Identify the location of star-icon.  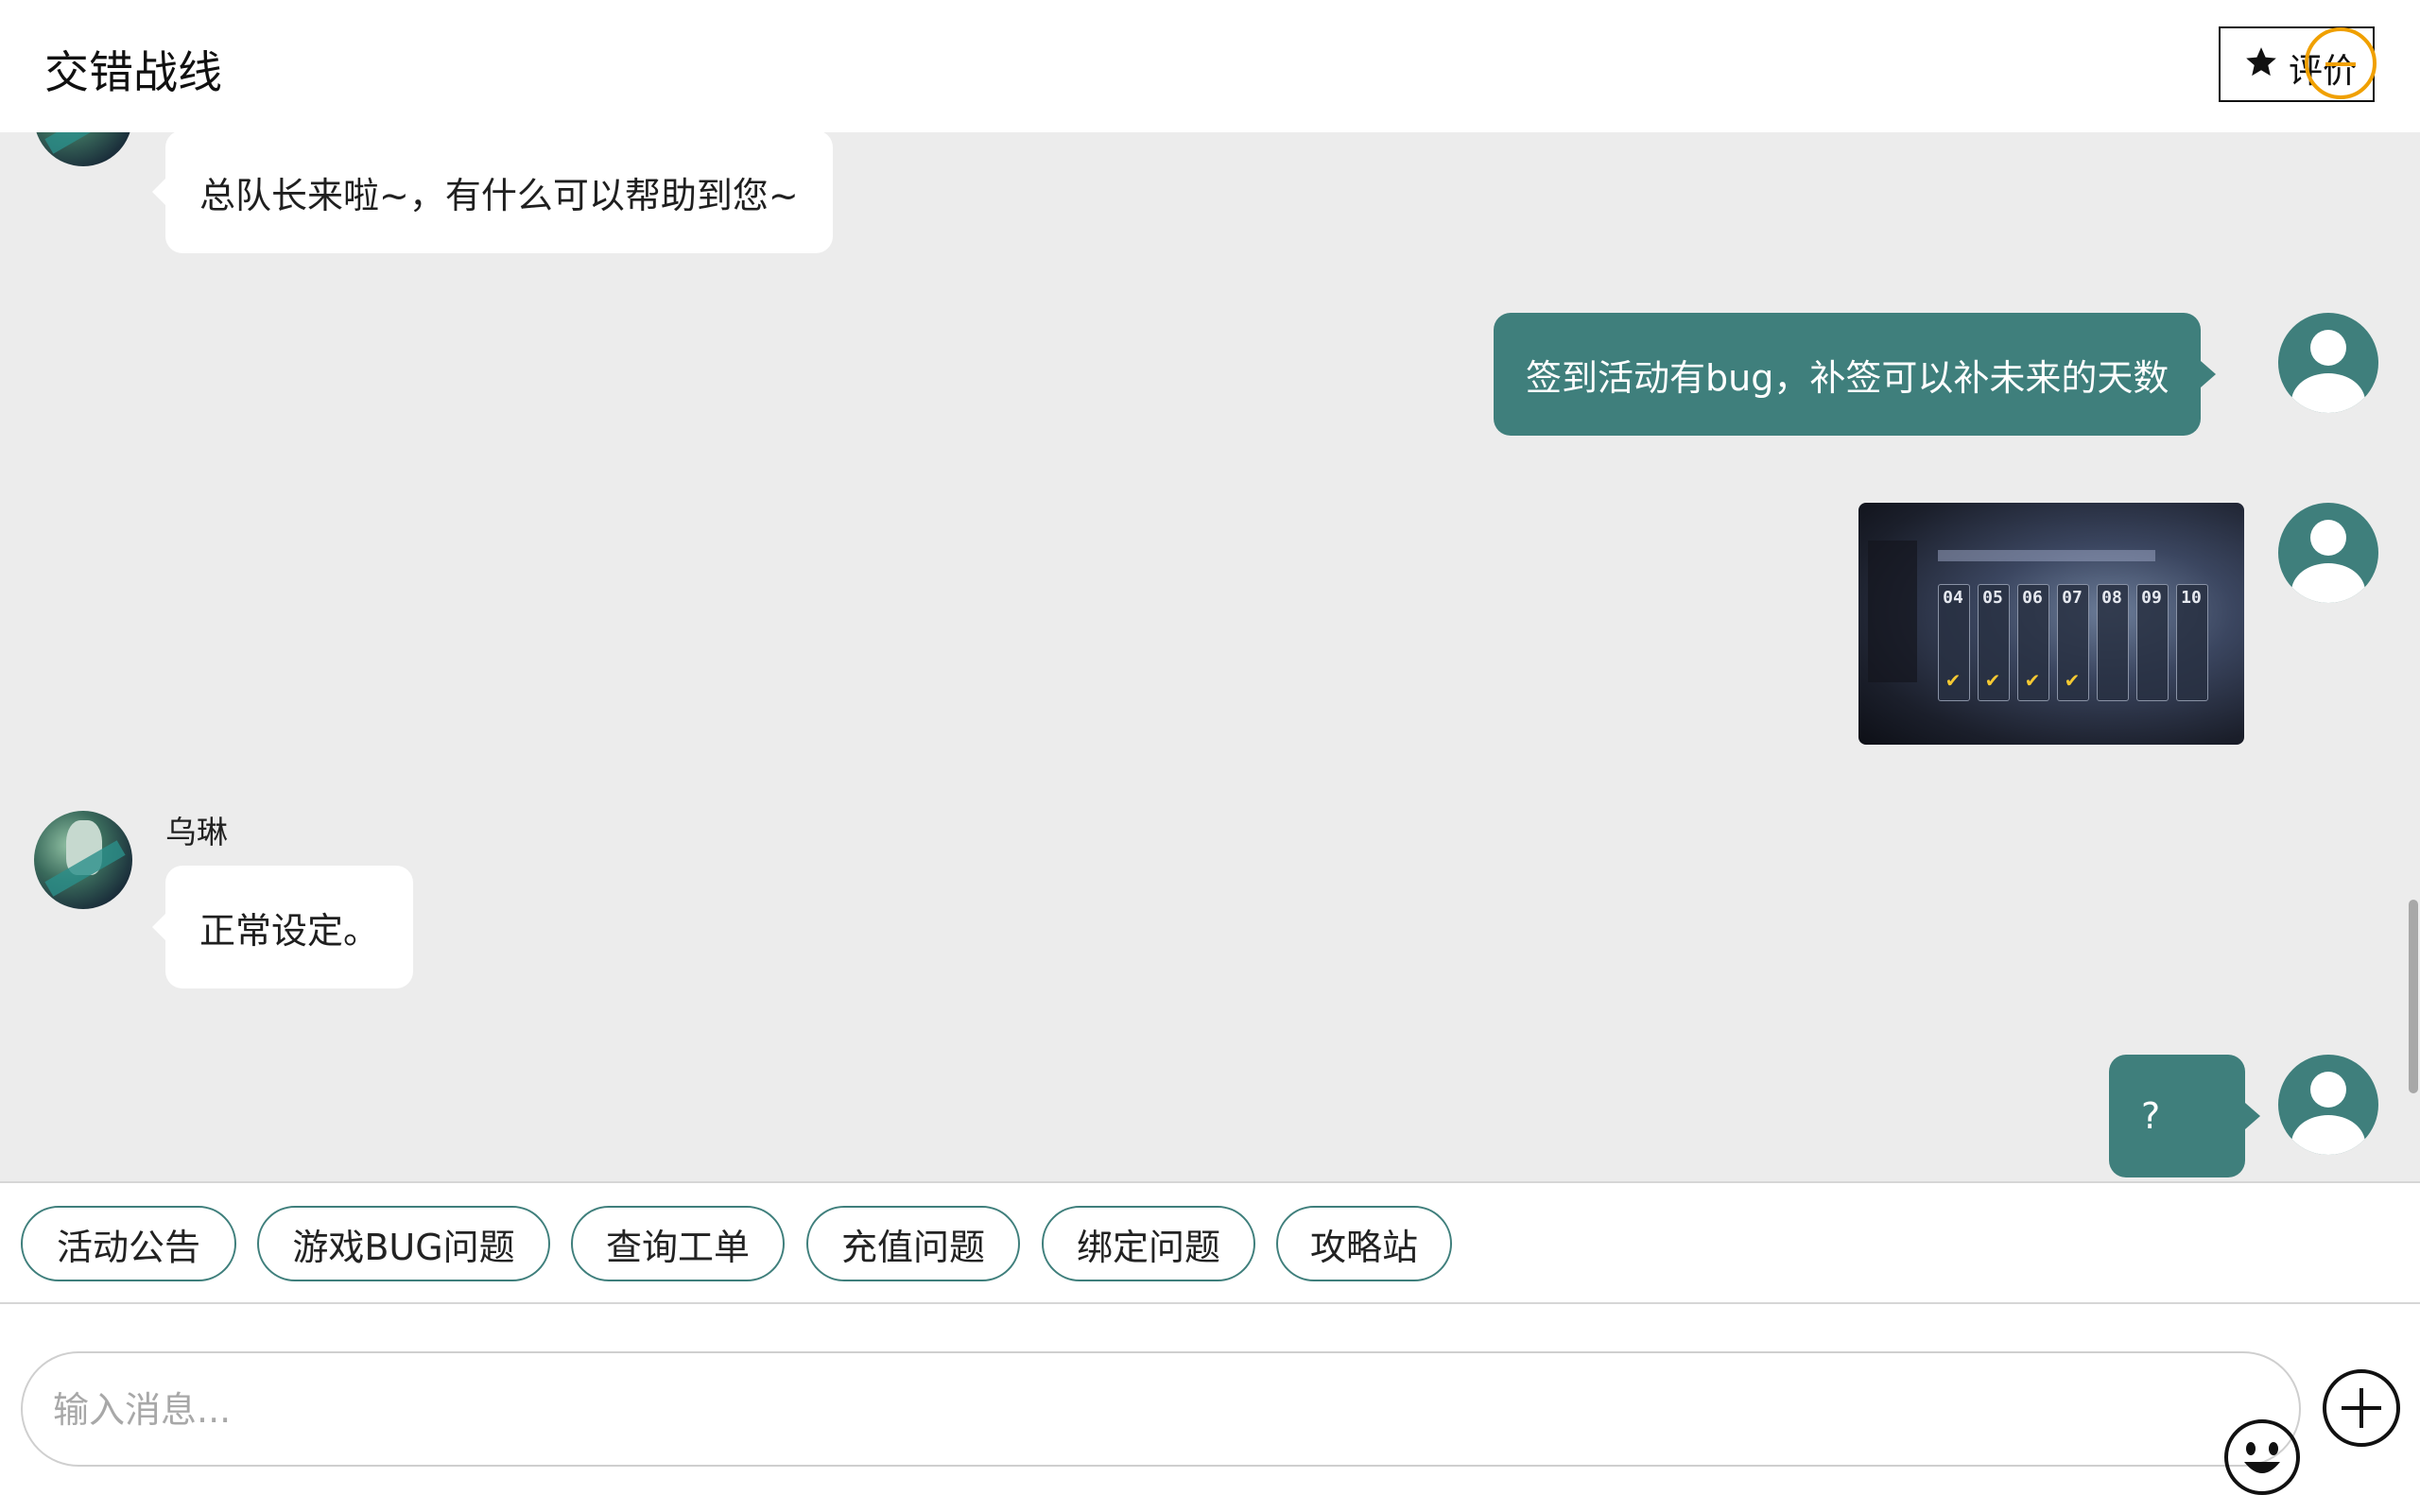
(2261, 62).